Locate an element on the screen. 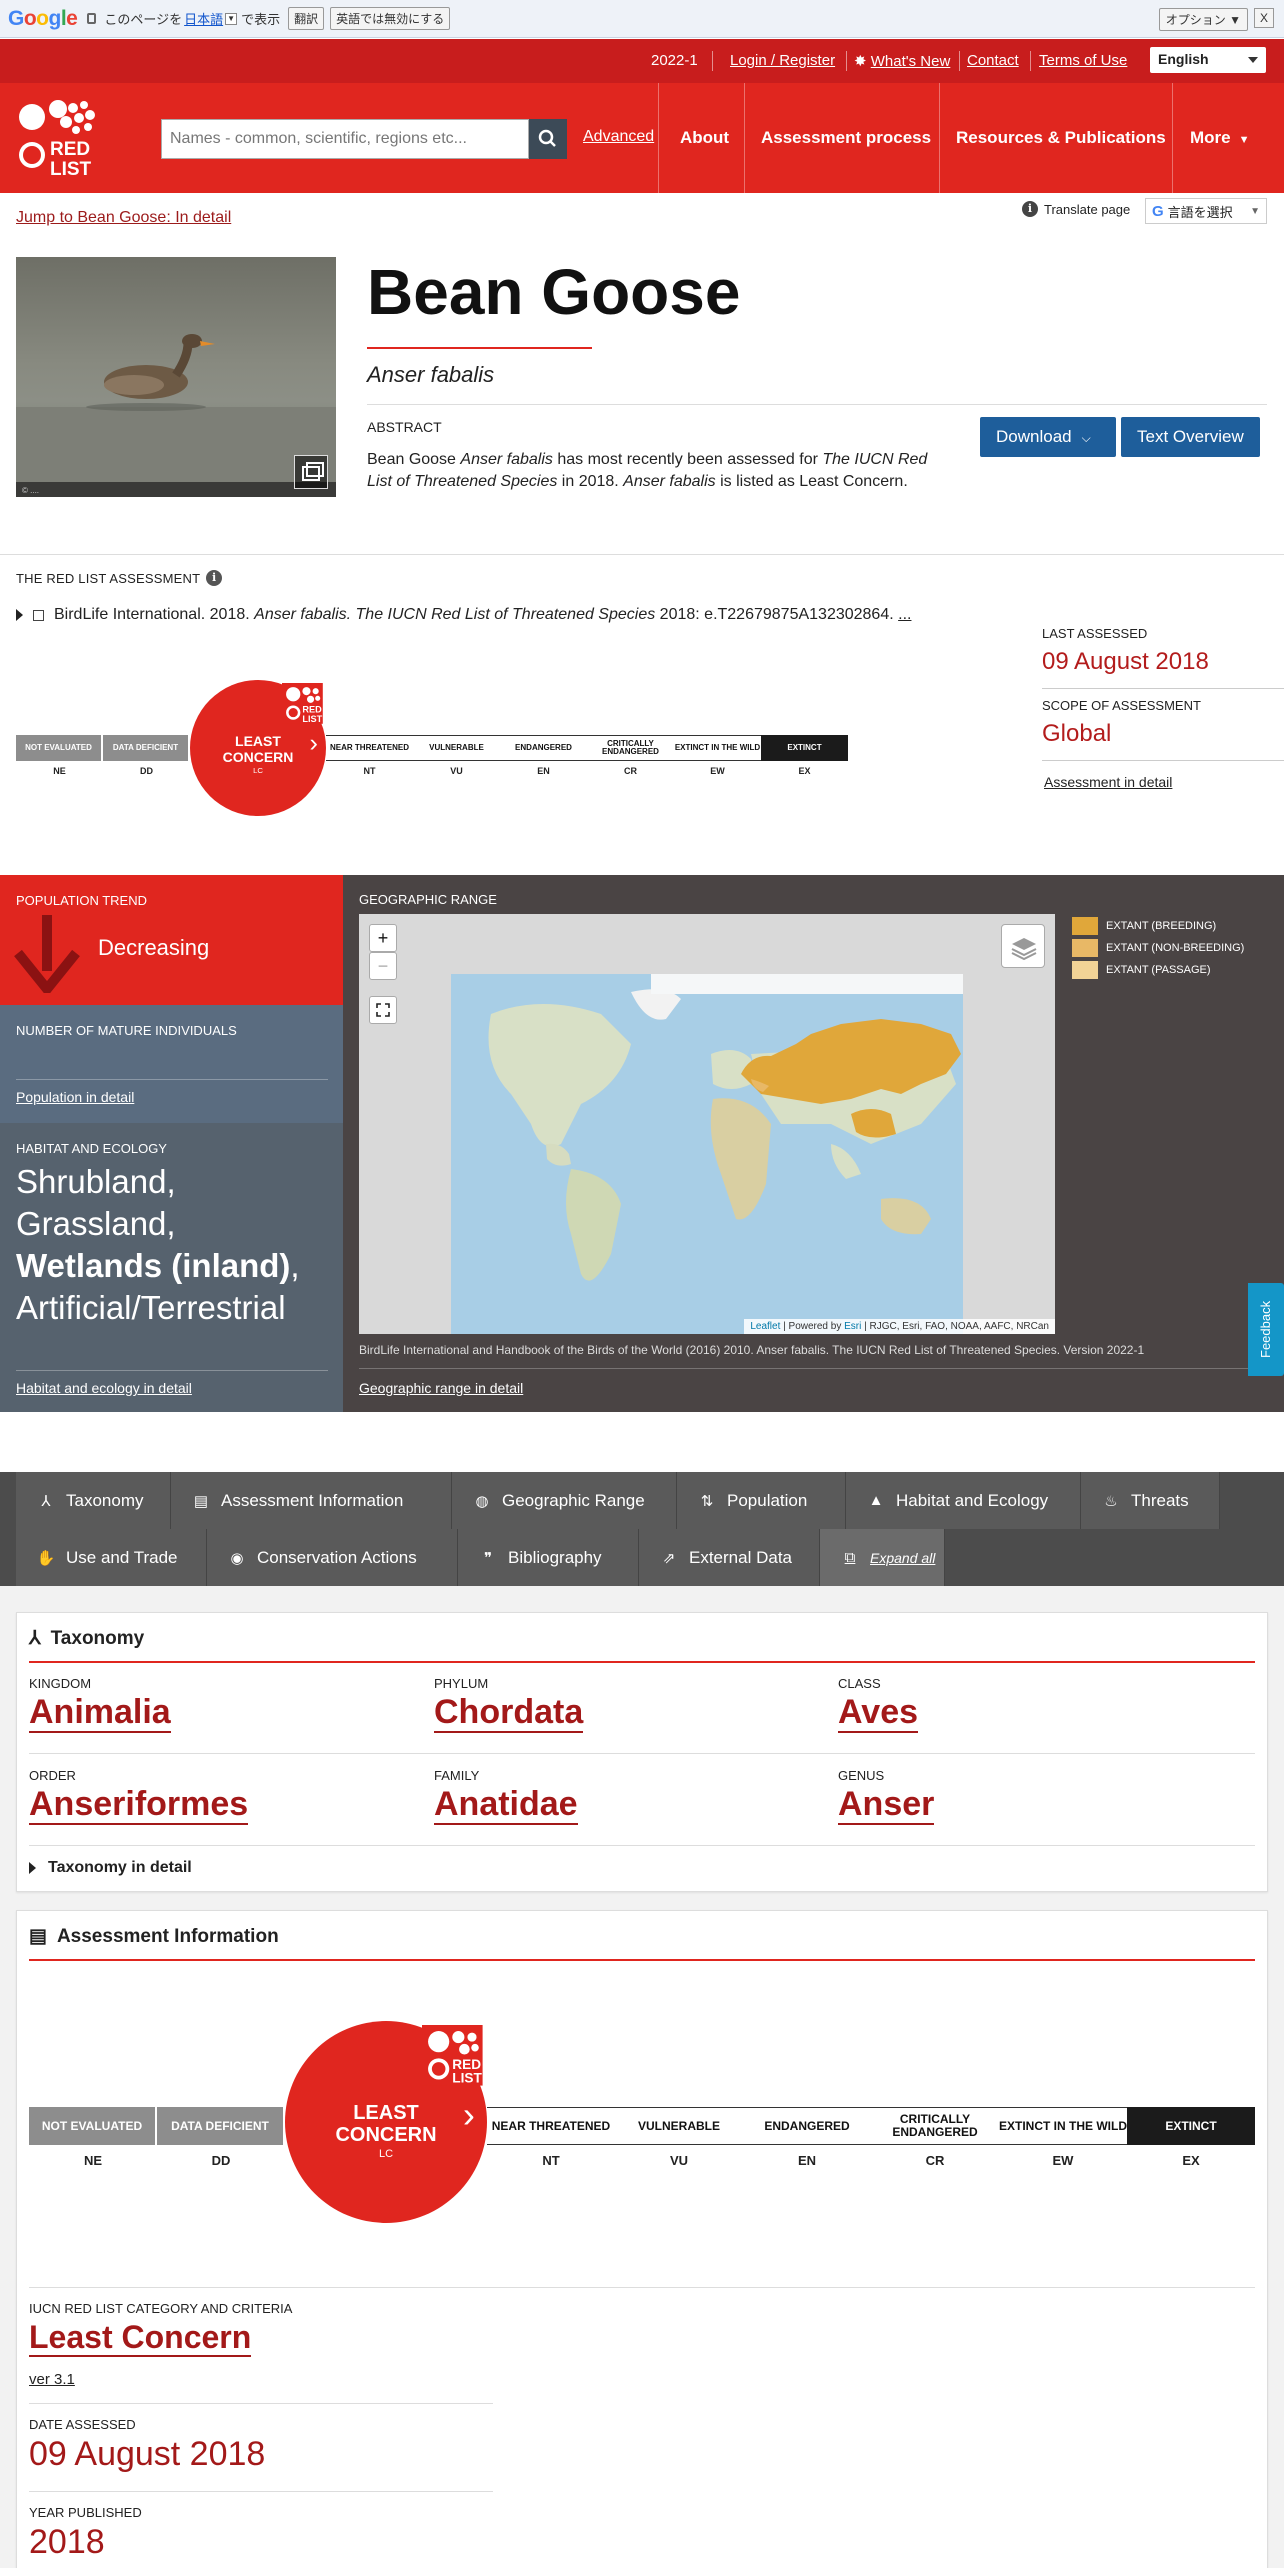 The height and width of the screenshot is (2568, 1284). tab-population: ⇅ Population is located at coordinates (761, 1500).